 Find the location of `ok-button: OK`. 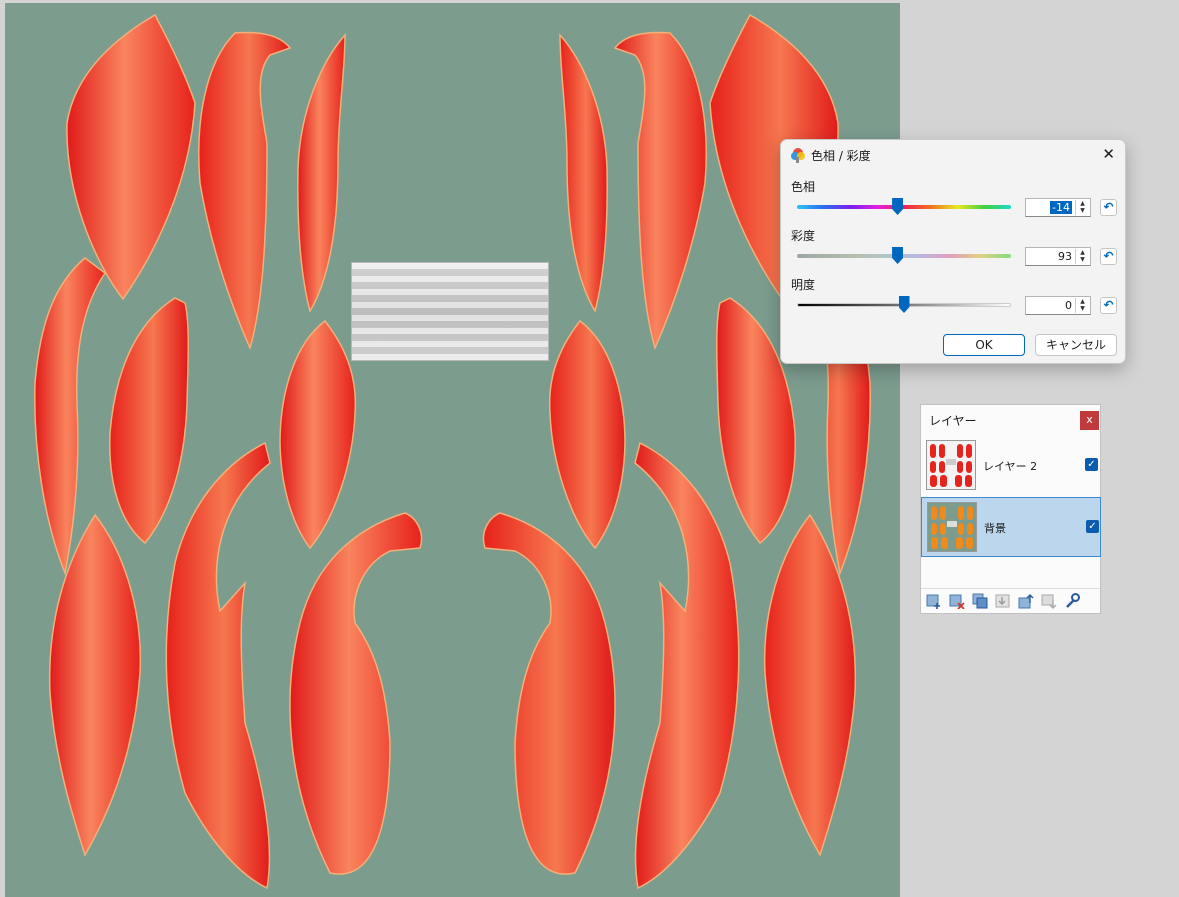

ok-button: OK is located at coordinates (984, 345).